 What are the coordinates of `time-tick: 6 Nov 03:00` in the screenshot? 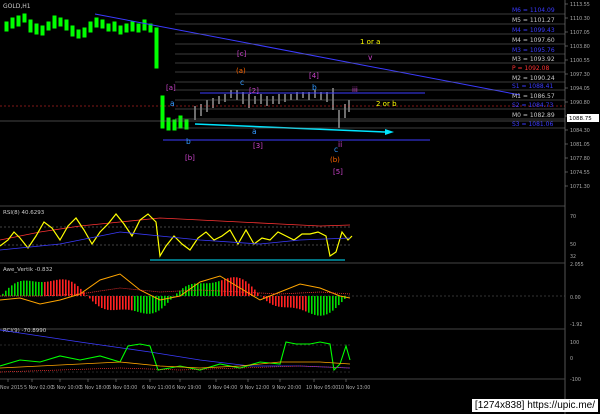 It's located at (122, 388).